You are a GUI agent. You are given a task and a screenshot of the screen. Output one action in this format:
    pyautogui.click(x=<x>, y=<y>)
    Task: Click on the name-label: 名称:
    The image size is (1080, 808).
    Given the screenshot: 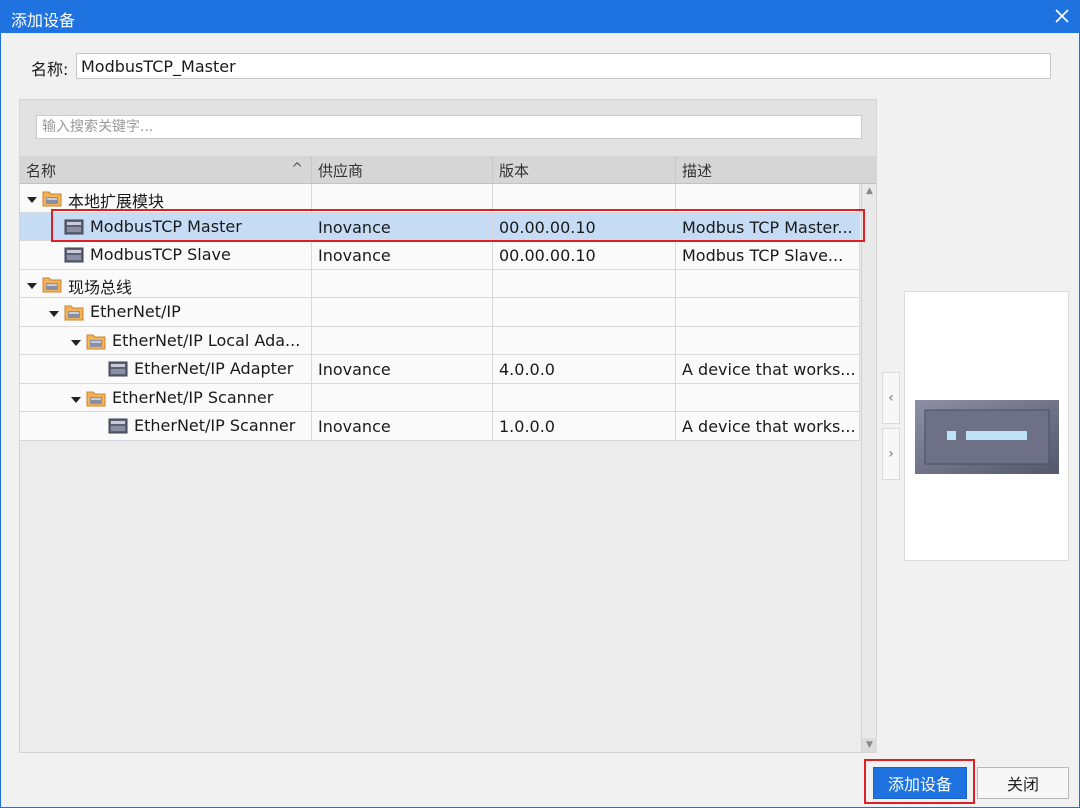 What is the action you would take?
    pyautogui.click(x=50, y=69)
    